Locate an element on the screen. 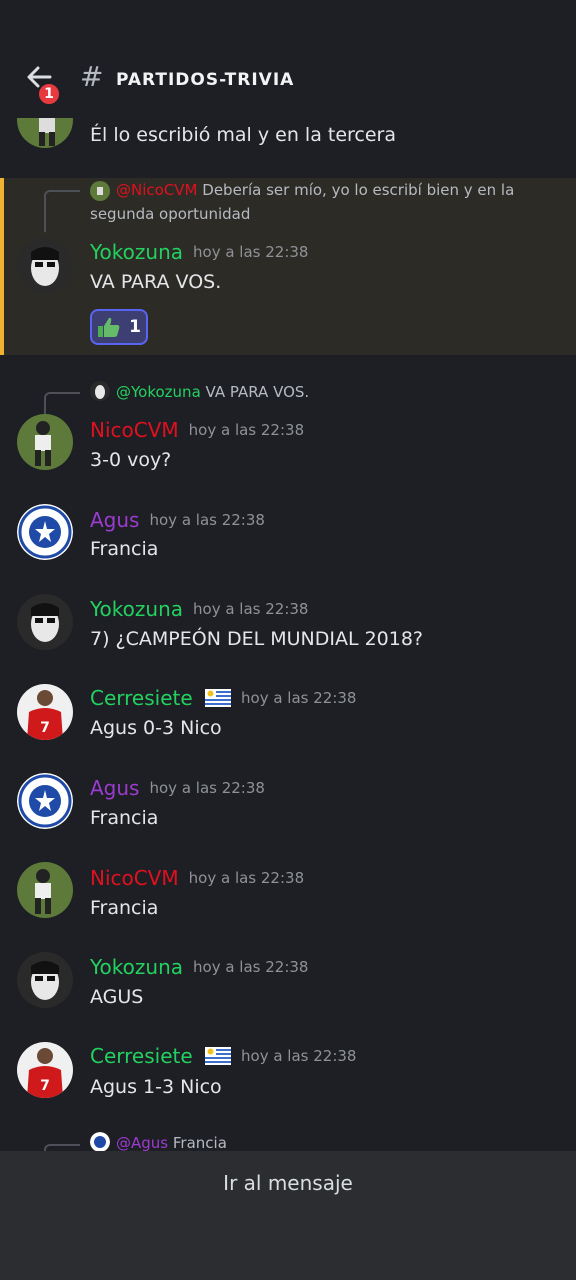 This screenshot has height=1280, width=576. reply-username: @Agus is located at coordinates (142, 1143).